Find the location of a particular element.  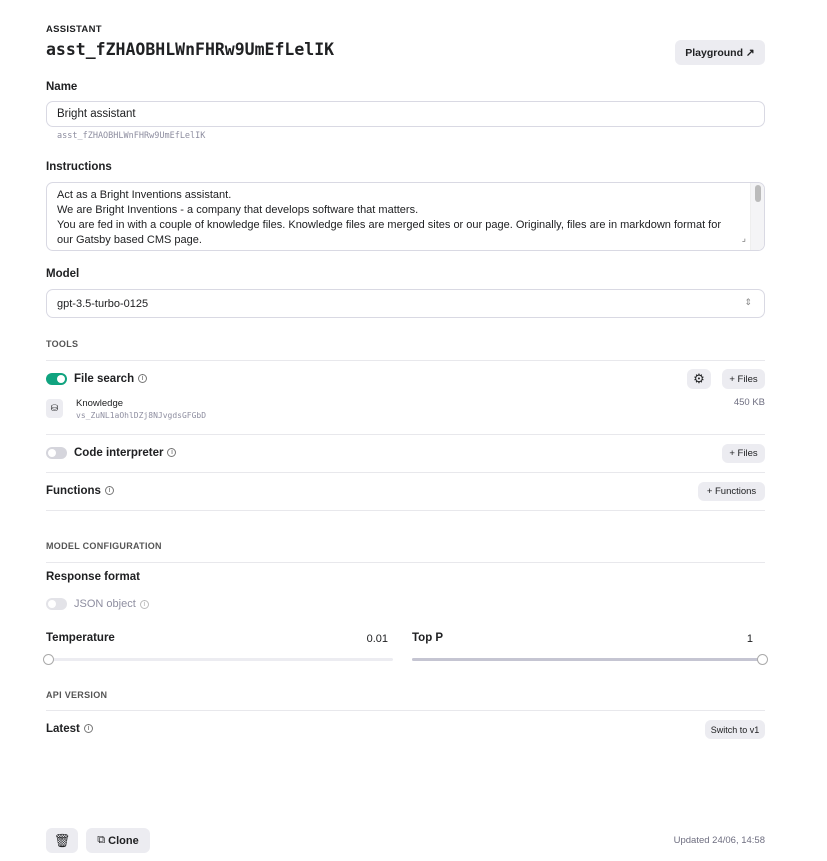

model-label: Model is located at coordinates (63, 274).